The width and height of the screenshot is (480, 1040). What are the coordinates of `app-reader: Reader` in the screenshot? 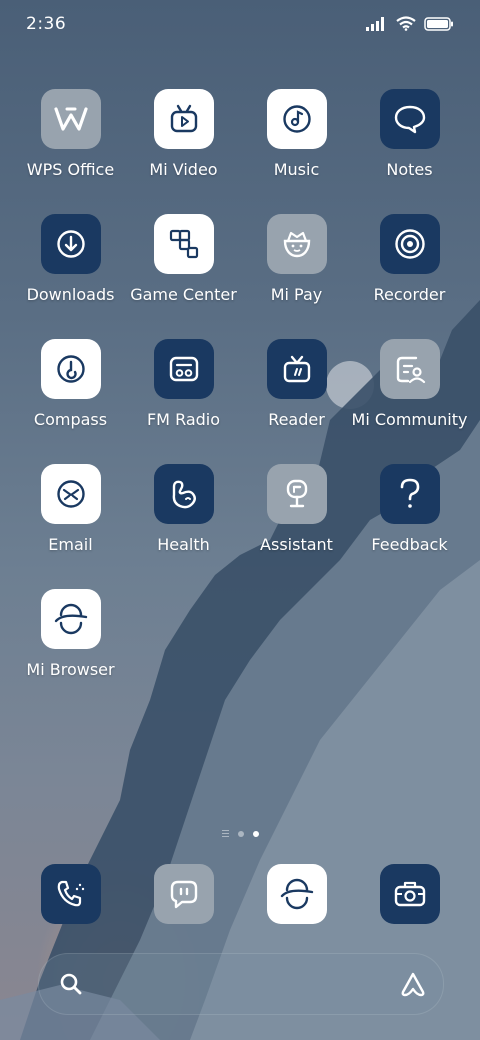 It's located at (296, 401).